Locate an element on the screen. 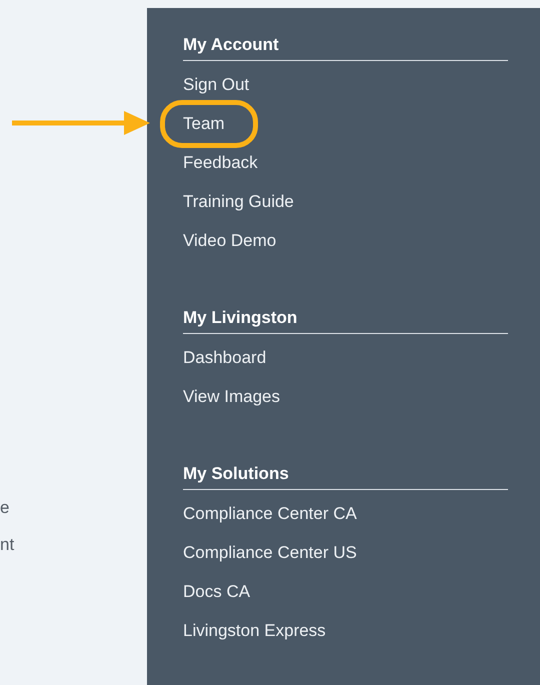 Image resolution: width=540 pixels, height=685 pixels. section-heading: My Solutions is located at coordinates (345, 476).